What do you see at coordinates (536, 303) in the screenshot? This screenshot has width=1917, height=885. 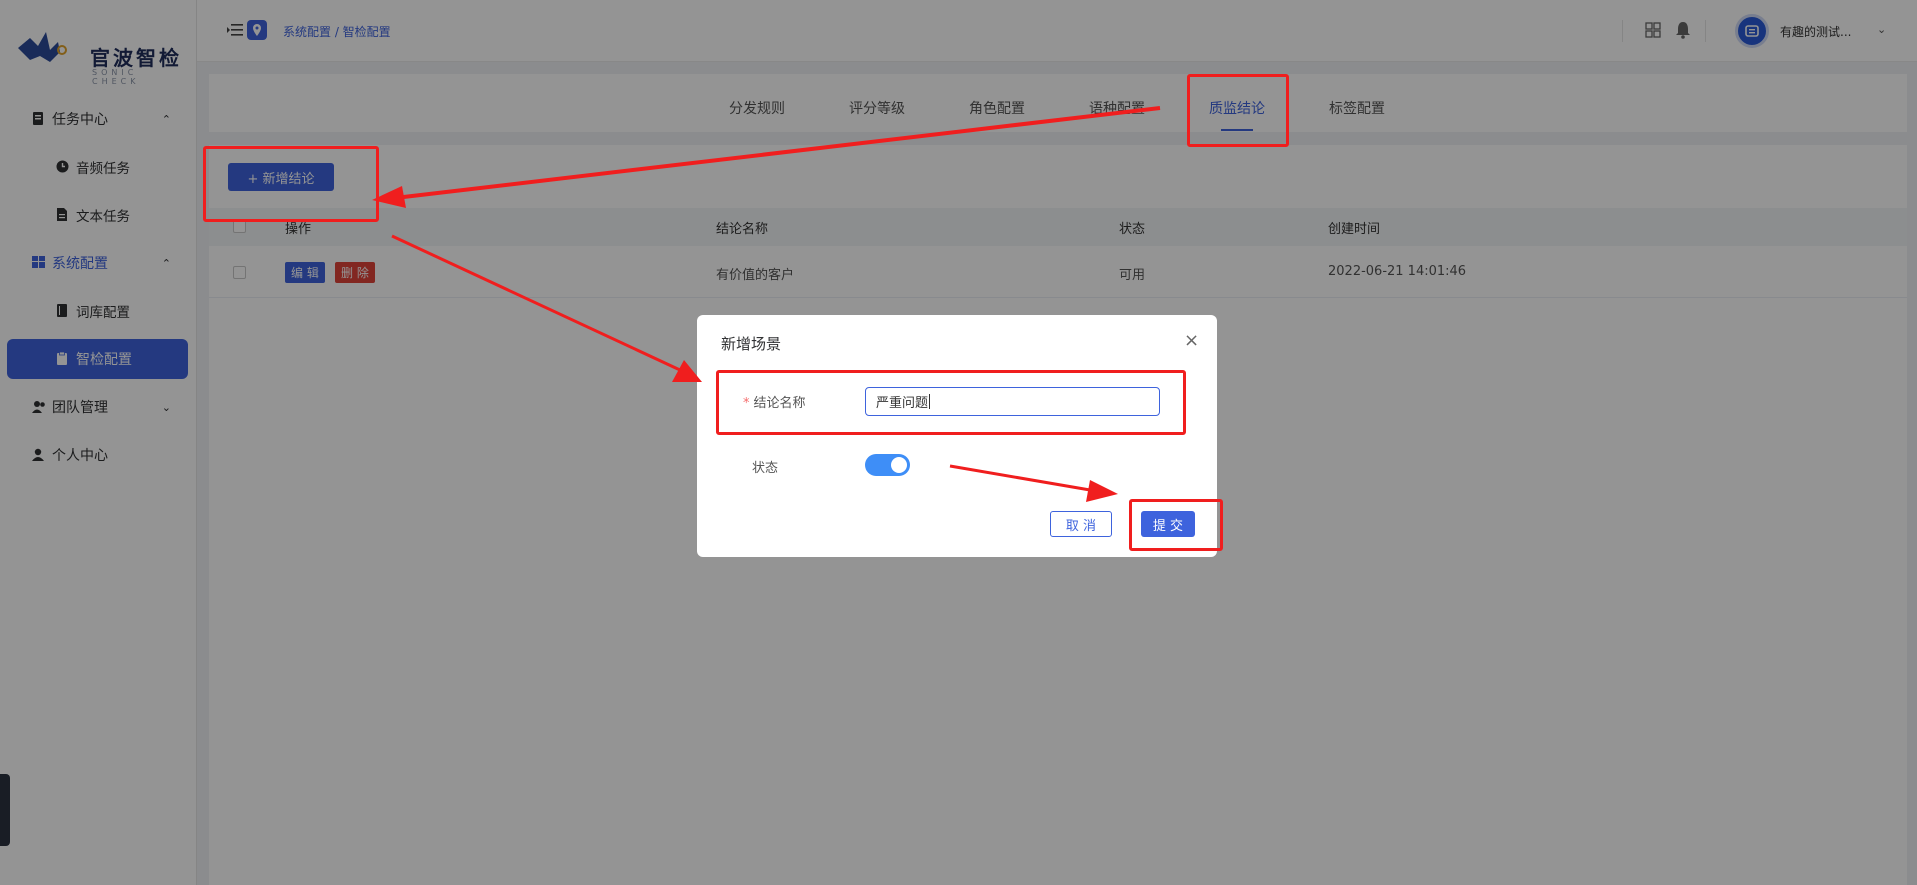 I see `arrow-add-to-input` at bounding box center [536, 303].